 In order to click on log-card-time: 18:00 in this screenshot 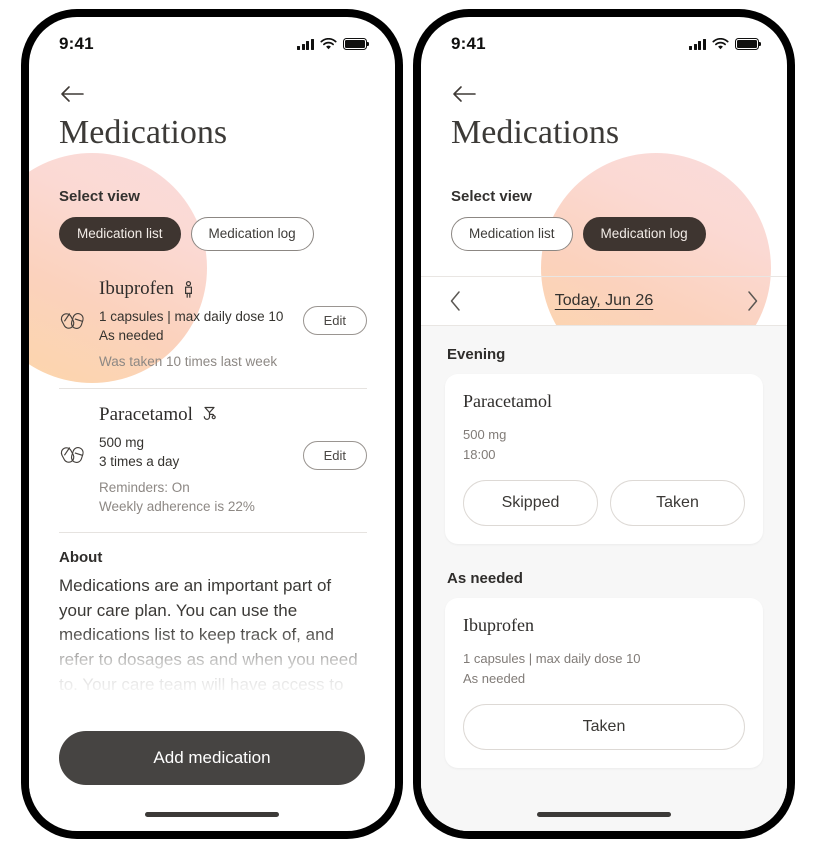, I will do `click(479, 454)`.